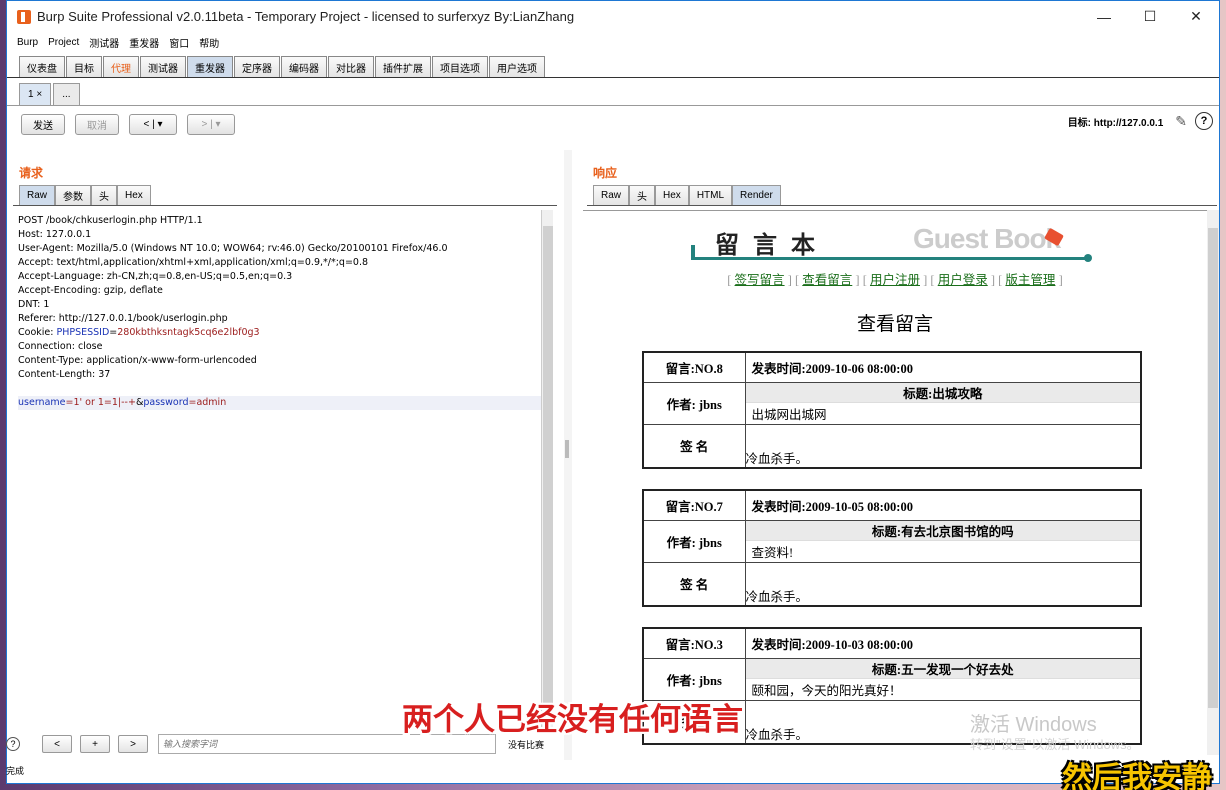 This screenshot has width=1226, height=790. Describe the element at coordinates (257, 66) in the screenshot. I see `tab-sequencer: 定序器` at that location.